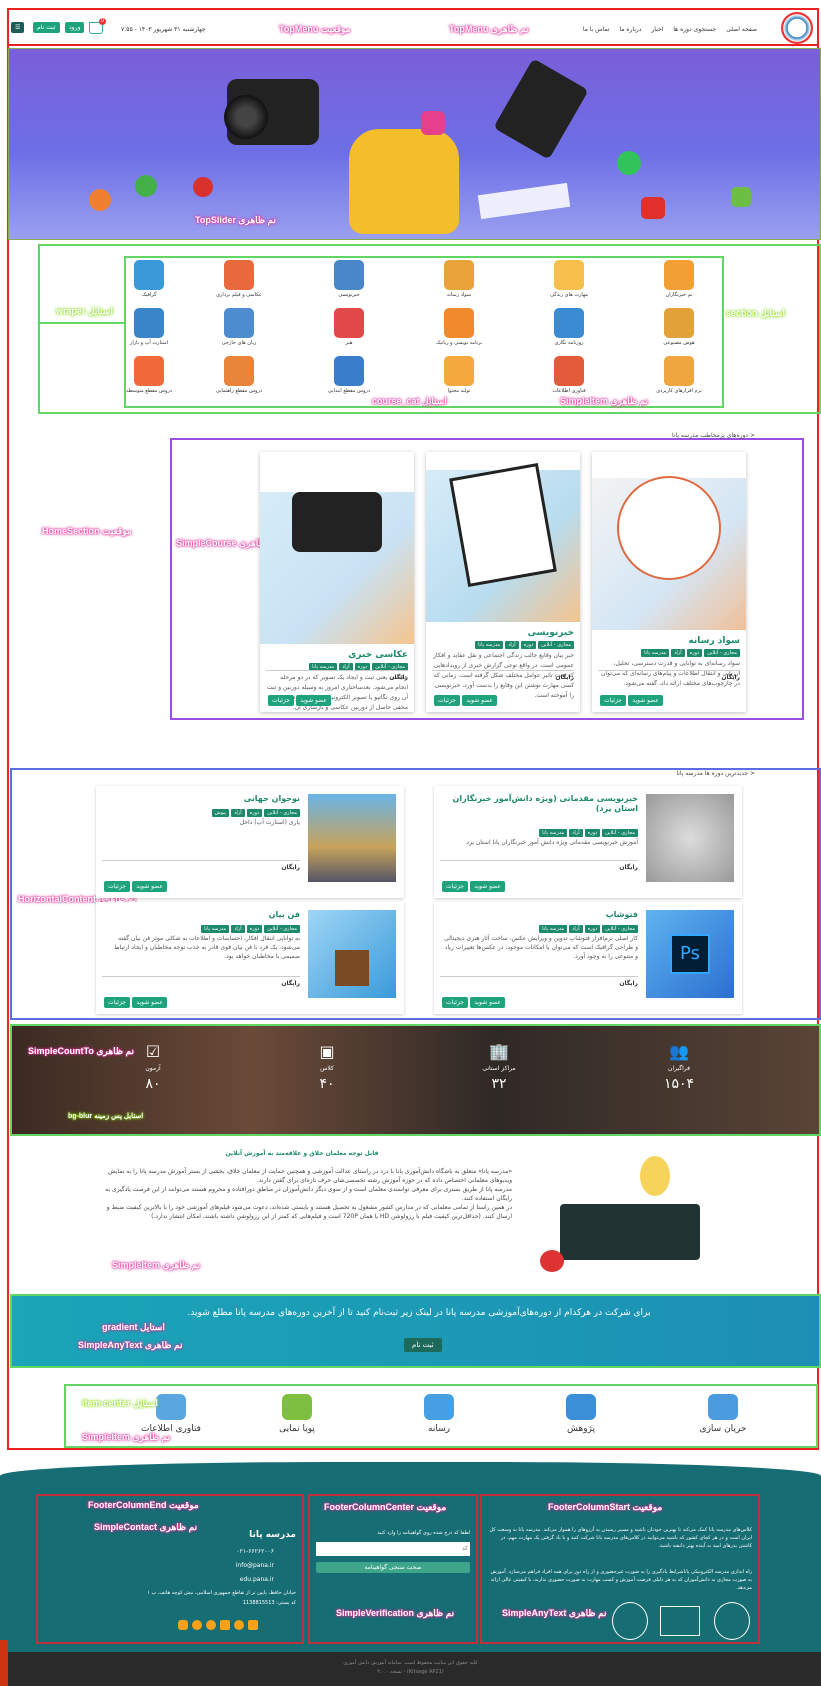 The width and height of the screenshot is (821, 1686). I want to click on category-item: سواد رسانه, so click(459, 279).